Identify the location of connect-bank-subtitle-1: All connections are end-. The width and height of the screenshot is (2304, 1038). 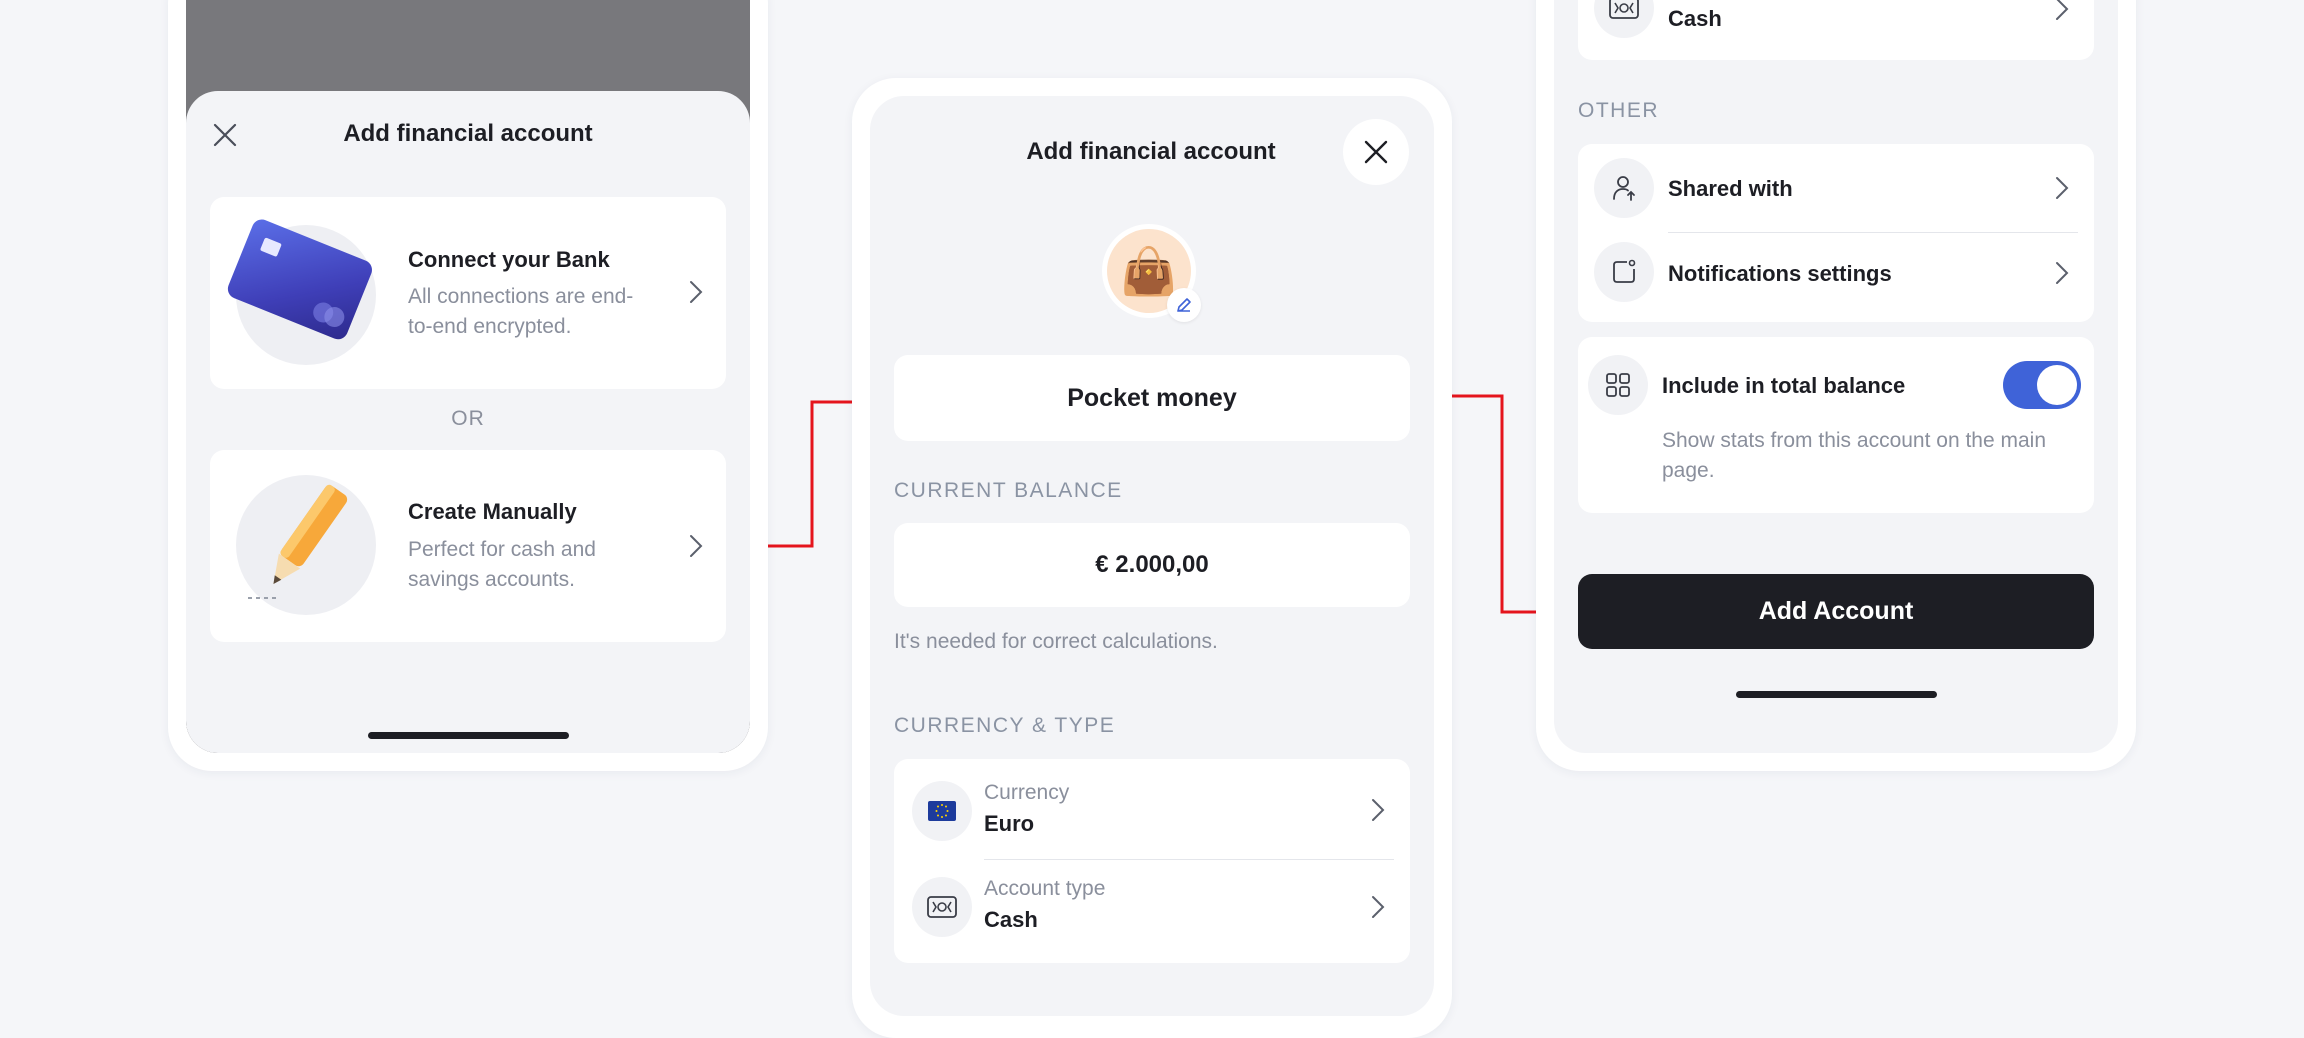
(521, 296).